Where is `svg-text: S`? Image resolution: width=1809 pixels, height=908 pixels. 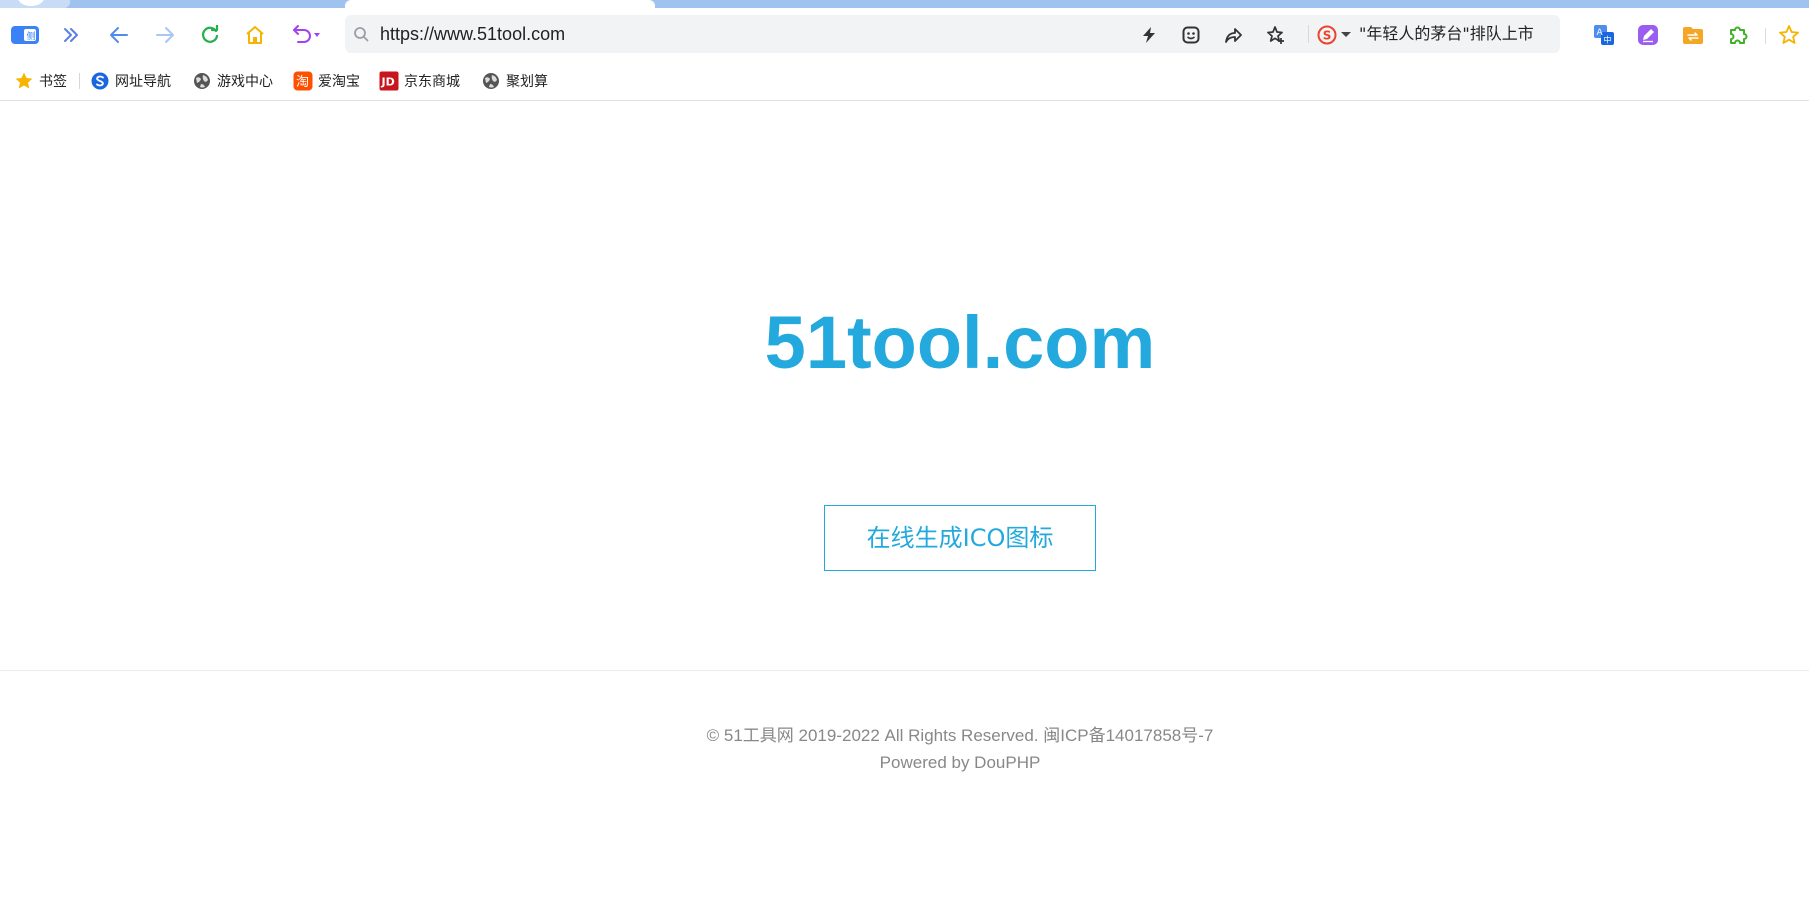 svg-text: S is located at coordinates (1327, 36).